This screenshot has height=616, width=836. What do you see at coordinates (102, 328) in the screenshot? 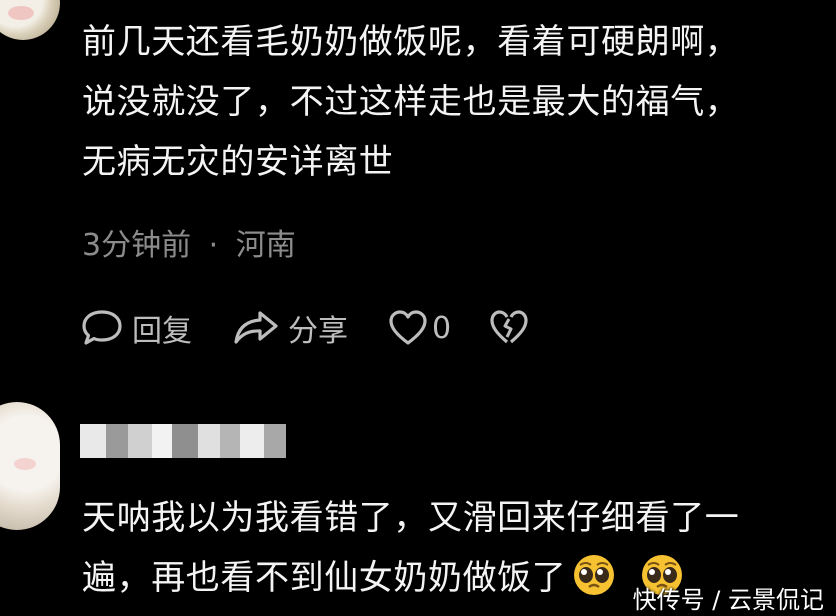
I see `speech-bubble-icon` at bounding box center [102, 328].